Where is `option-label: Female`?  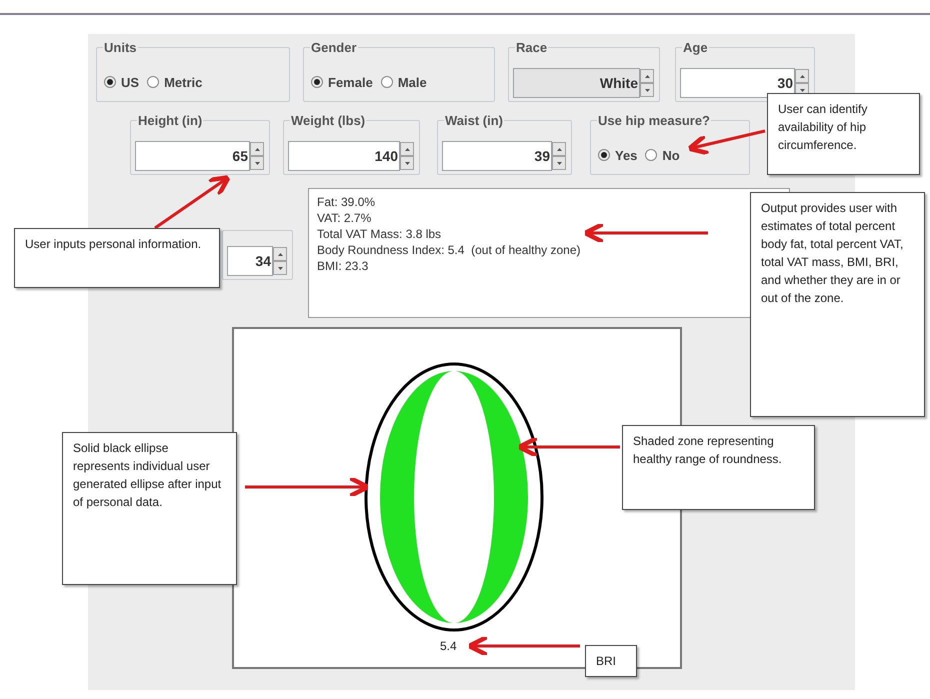 option-label: Female is located at coordinates (350, 82).